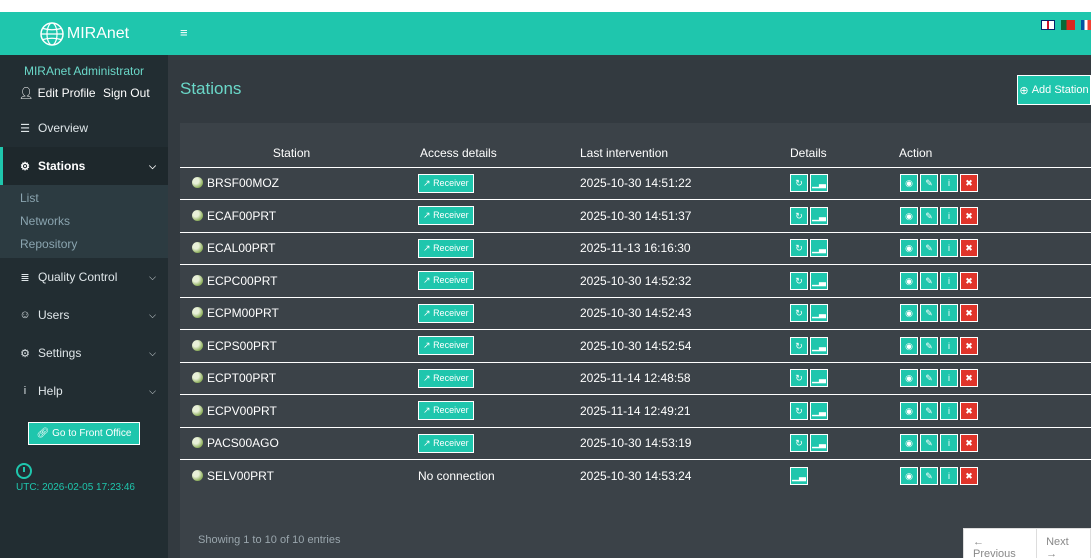 The height and width of the screenshot is (558, 1091). What do you see at coordinates (243, 313) in the screenshot?
I see `station-name: ECPM00PRT` at bounding box center [243, 313].